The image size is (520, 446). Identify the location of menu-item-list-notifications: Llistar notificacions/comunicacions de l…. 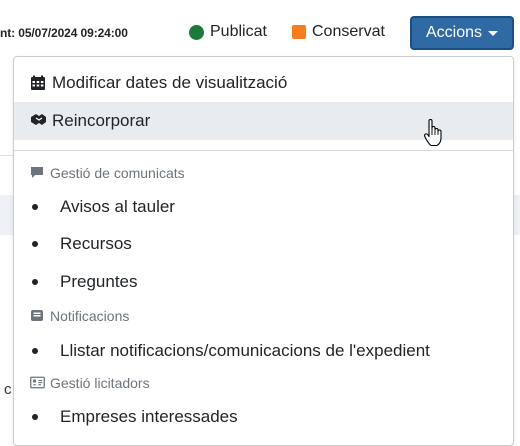
(231, 351).